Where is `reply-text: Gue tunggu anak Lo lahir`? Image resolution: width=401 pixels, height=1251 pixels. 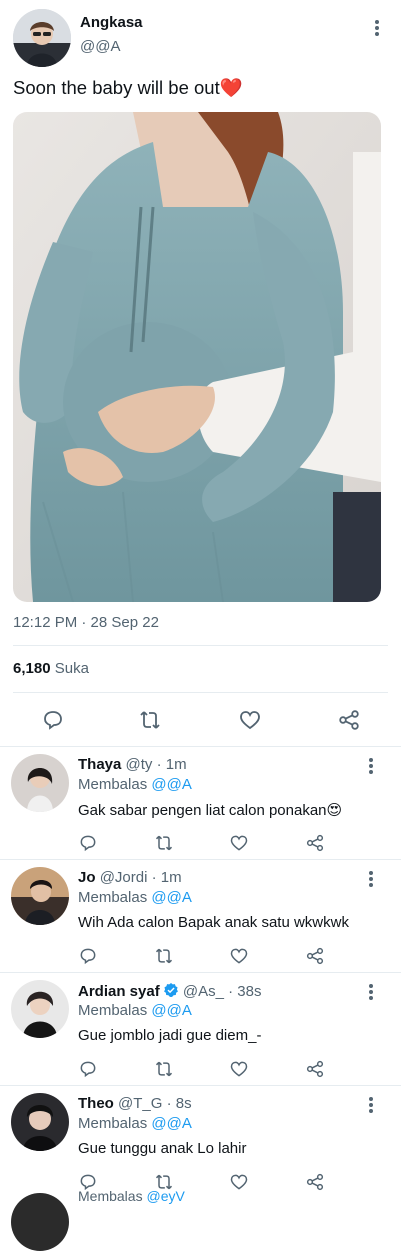
reply-text: Gue tunggu anak Lo lahir is located at coordinates (162, 1148).